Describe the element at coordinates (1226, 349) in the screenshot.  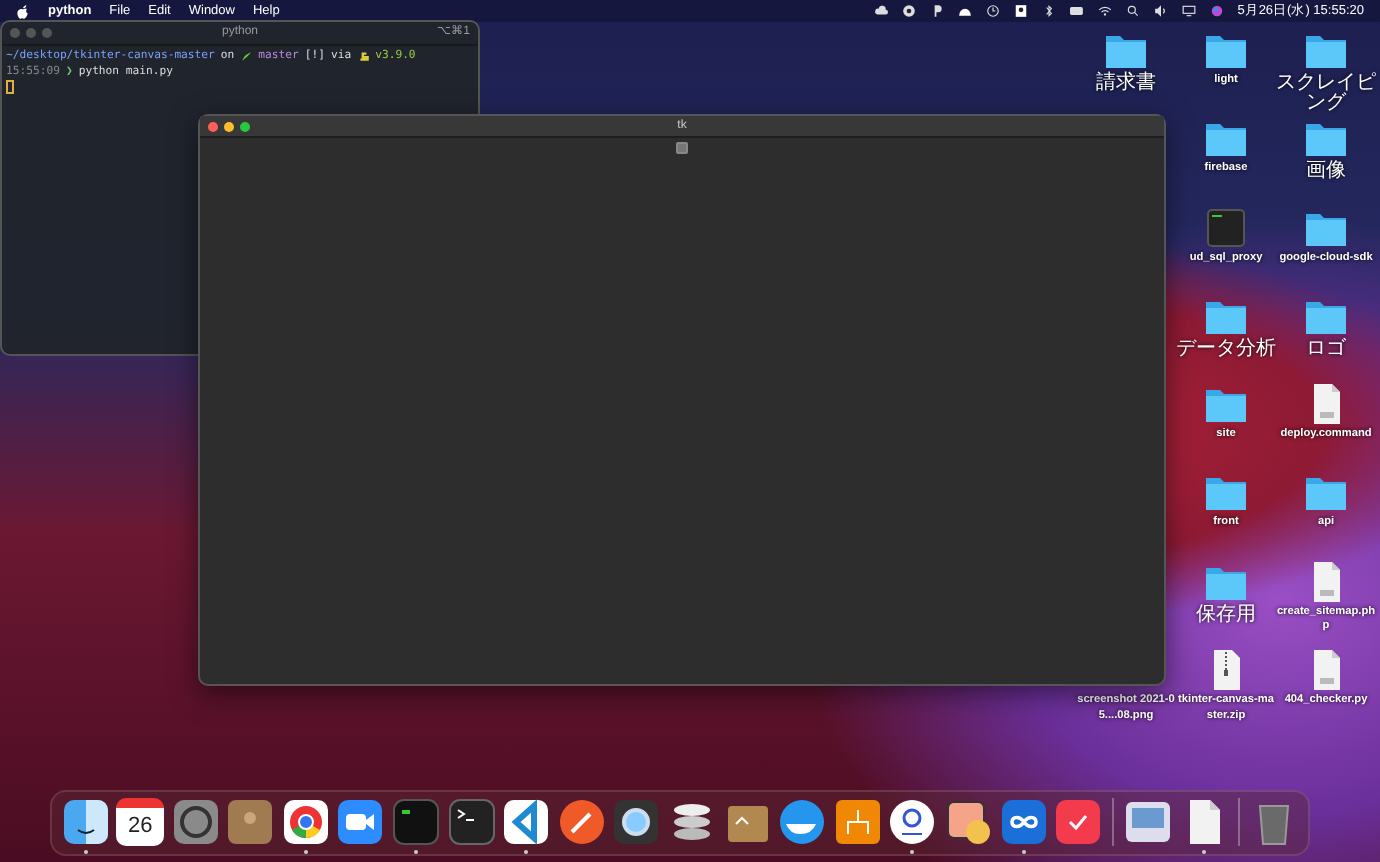
I see `file-label: データ分析` at that location.